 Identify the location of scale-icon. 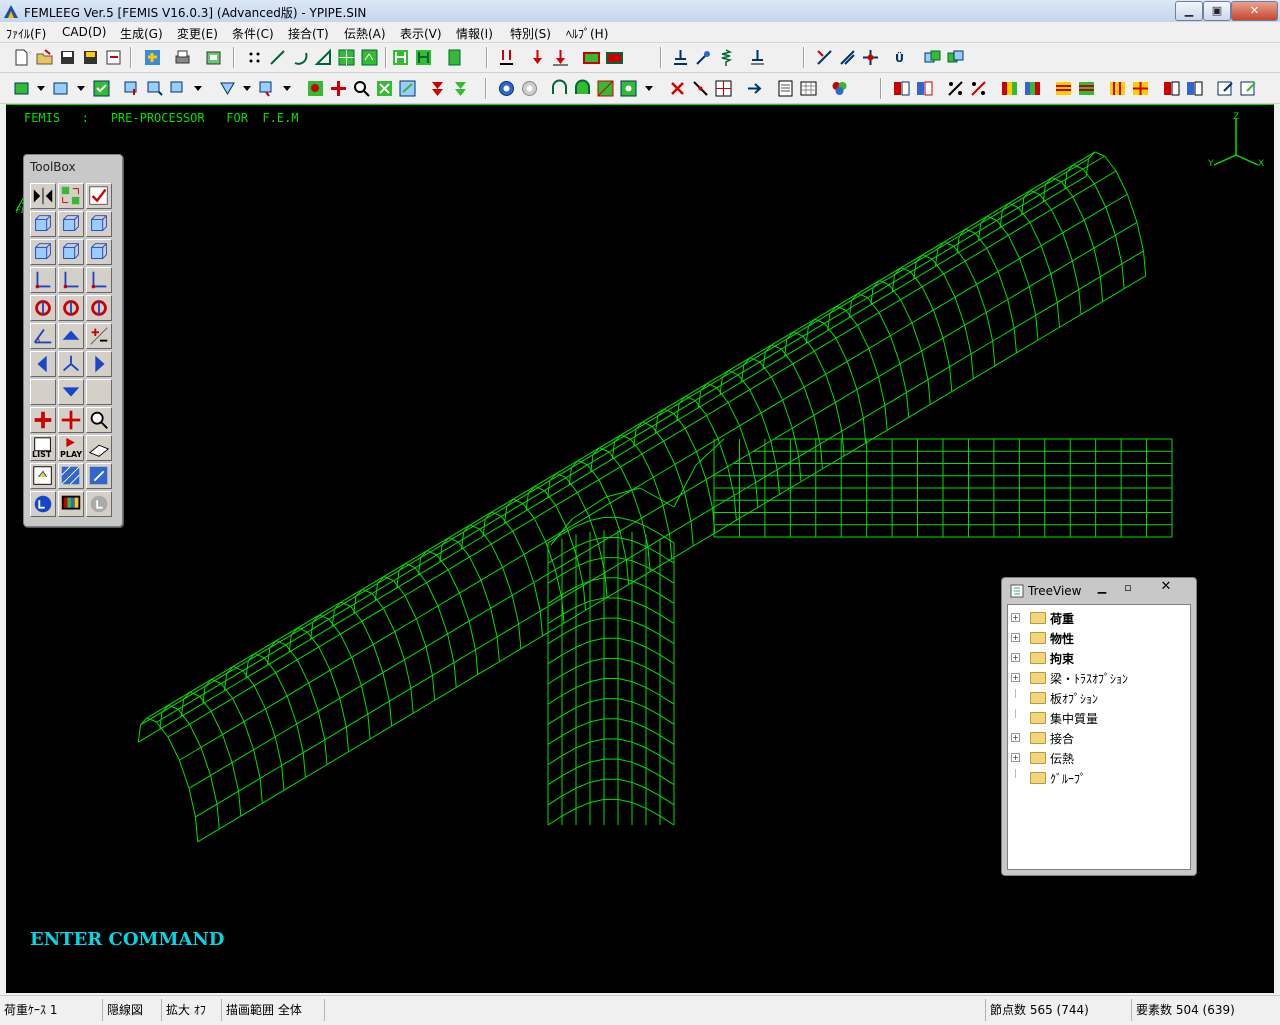
(177, 88).